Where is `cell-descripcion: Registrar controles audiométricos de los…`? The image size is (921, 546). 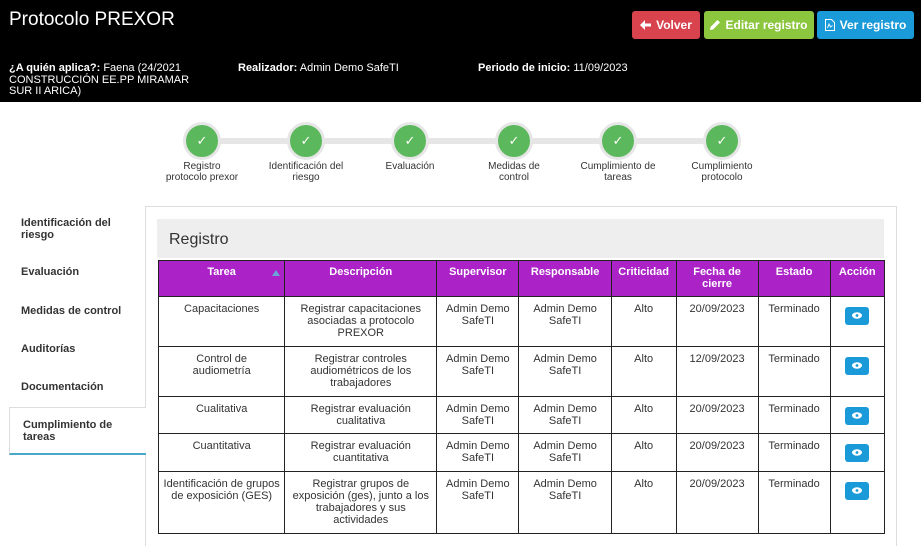
cell-descripcion: Registrar controles audiométricos de los… is located at coordinates (361, 371).